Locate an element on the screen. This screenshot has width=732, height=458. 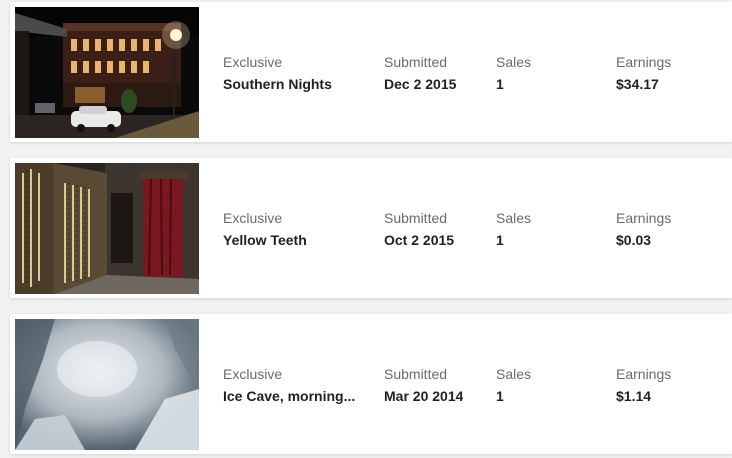
earnings-amount: $0.03 is located at coordinates (634, 240).